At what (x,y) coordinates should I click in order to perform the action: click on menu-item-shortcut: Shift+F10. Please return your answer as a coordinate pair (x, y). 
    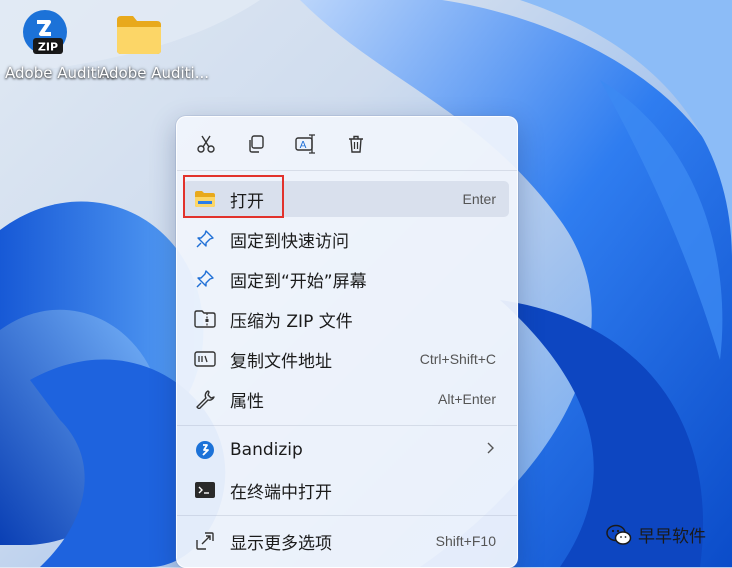
    Looking at the image, I should click on (465, 541).